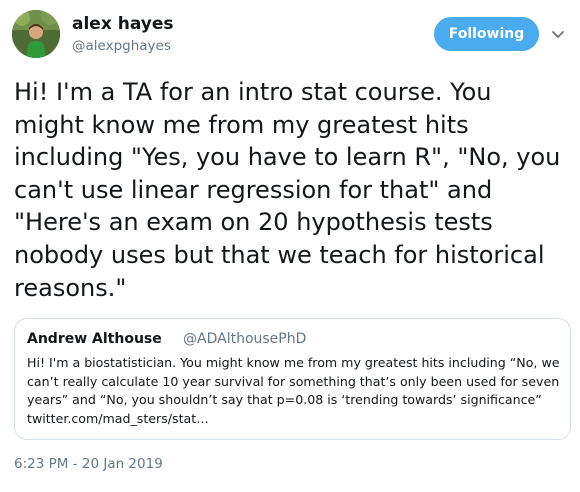 The height and width of the screenshot is (492, 580). I want to click on tweet-text-line: reasons.", so click(70, 287).